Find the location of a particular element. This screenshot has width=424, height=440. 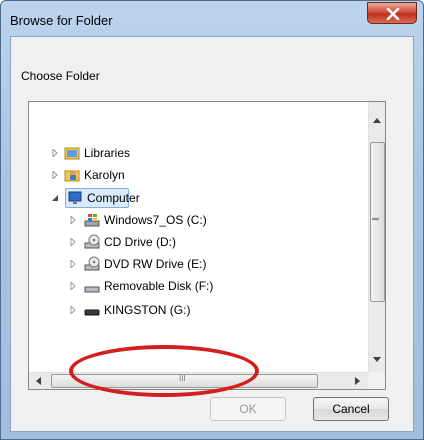

tree-item-label: DVD RW Drive (E:) is located at coordinates (155, 264).